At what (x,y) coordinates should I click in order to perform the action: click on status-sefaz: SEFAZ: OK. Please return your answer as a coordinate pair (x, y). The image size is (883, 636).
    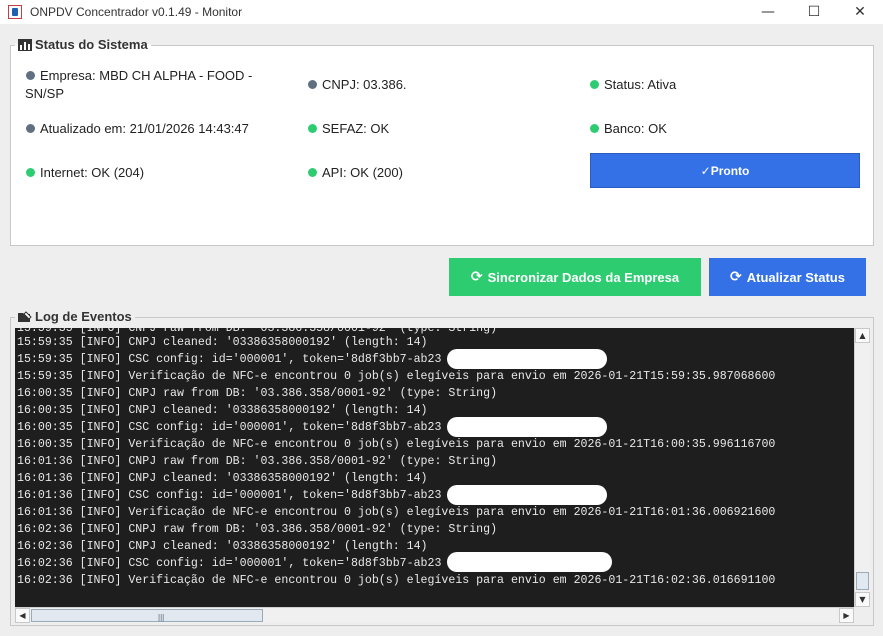
    Looking at the image, I should click on (348, 128).